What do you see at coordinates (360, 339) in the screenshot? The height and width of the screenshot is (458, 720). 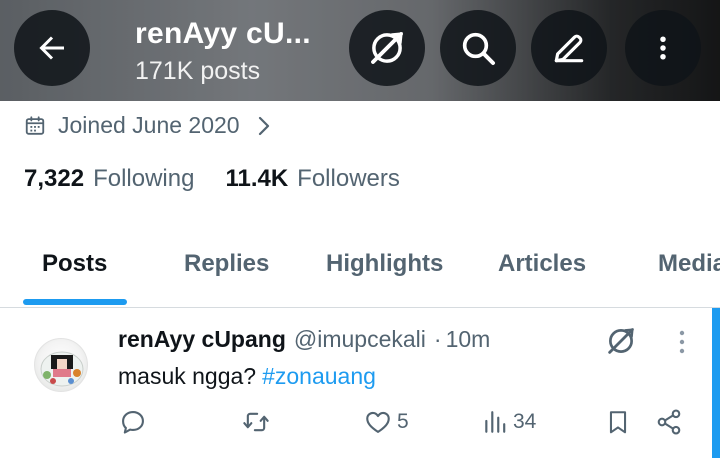 I see `post-handle: @imupcekali` at bounding box center [360, 339].